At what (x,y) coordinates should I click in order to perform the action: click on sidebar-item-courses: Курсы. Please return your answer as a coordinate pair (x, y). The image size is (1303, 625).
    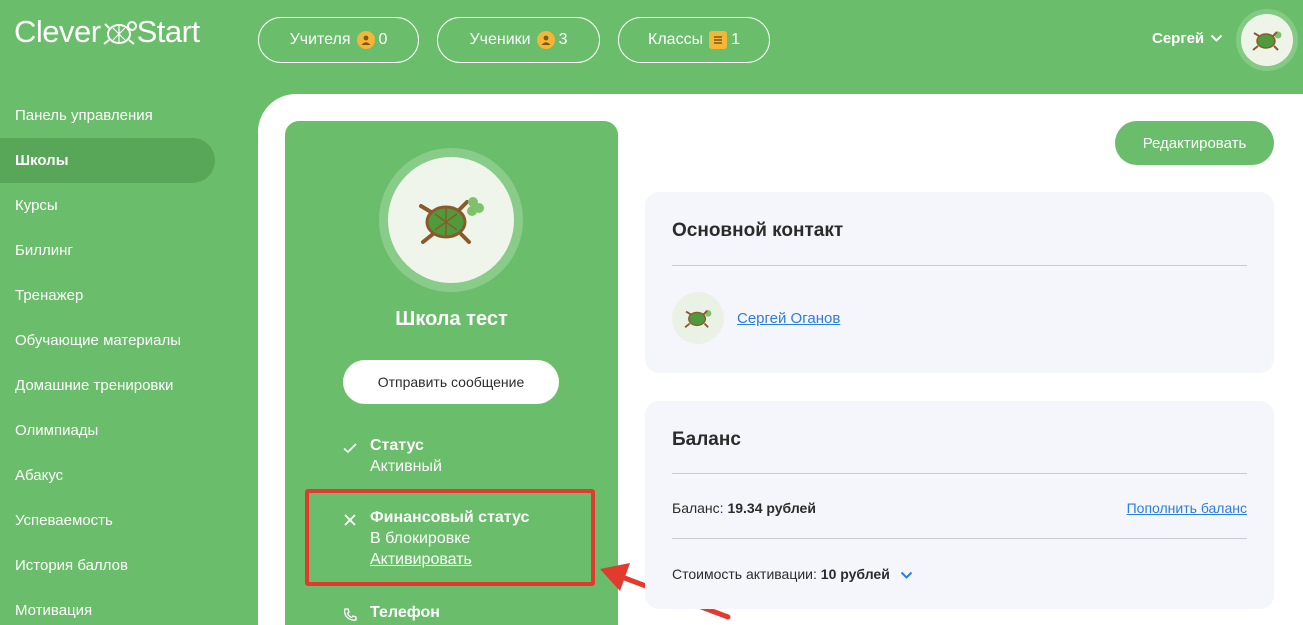
    Looking at the image, I should click on (107, 205).